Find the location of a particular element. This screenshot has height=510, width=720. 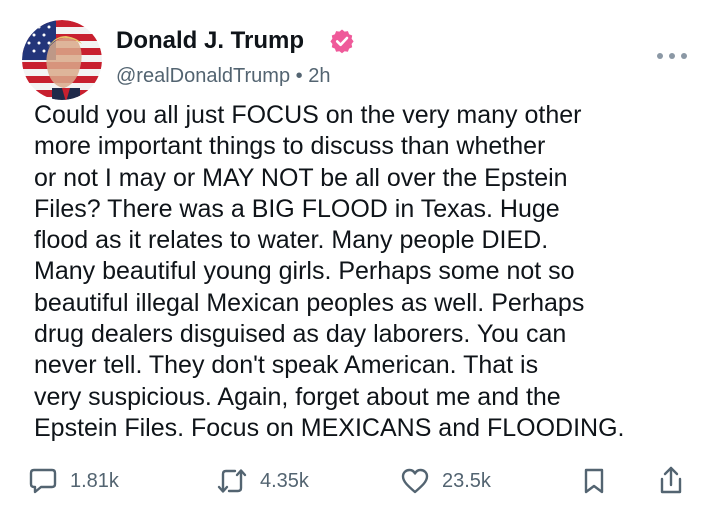

bookmark-button is located at coordinates (594, 481).